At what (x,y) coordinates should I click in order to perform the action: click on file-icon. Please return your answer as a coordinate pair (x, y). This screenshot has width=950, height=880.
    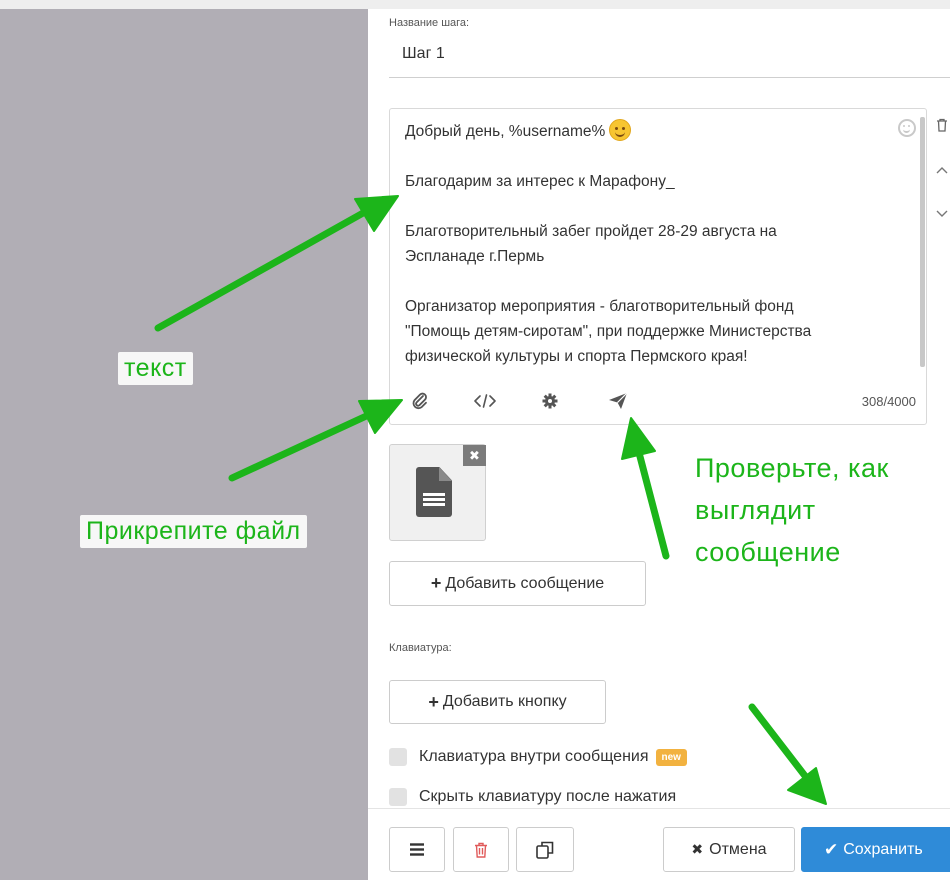
    Looking at the image, I should click on (434, 492).